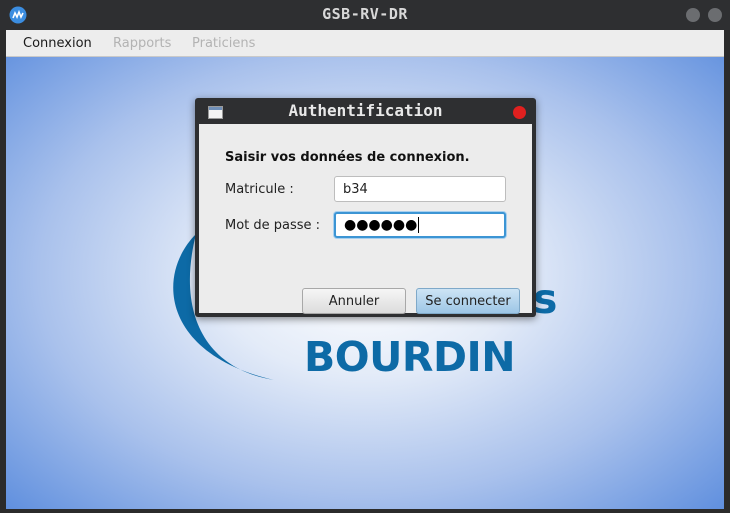 The height and width of the screenshot is (513, 730). What do you see at coordinates (468, 301) in the screenshot?
I see `connect-button: Se connecter` at bounding box center [468, 301].